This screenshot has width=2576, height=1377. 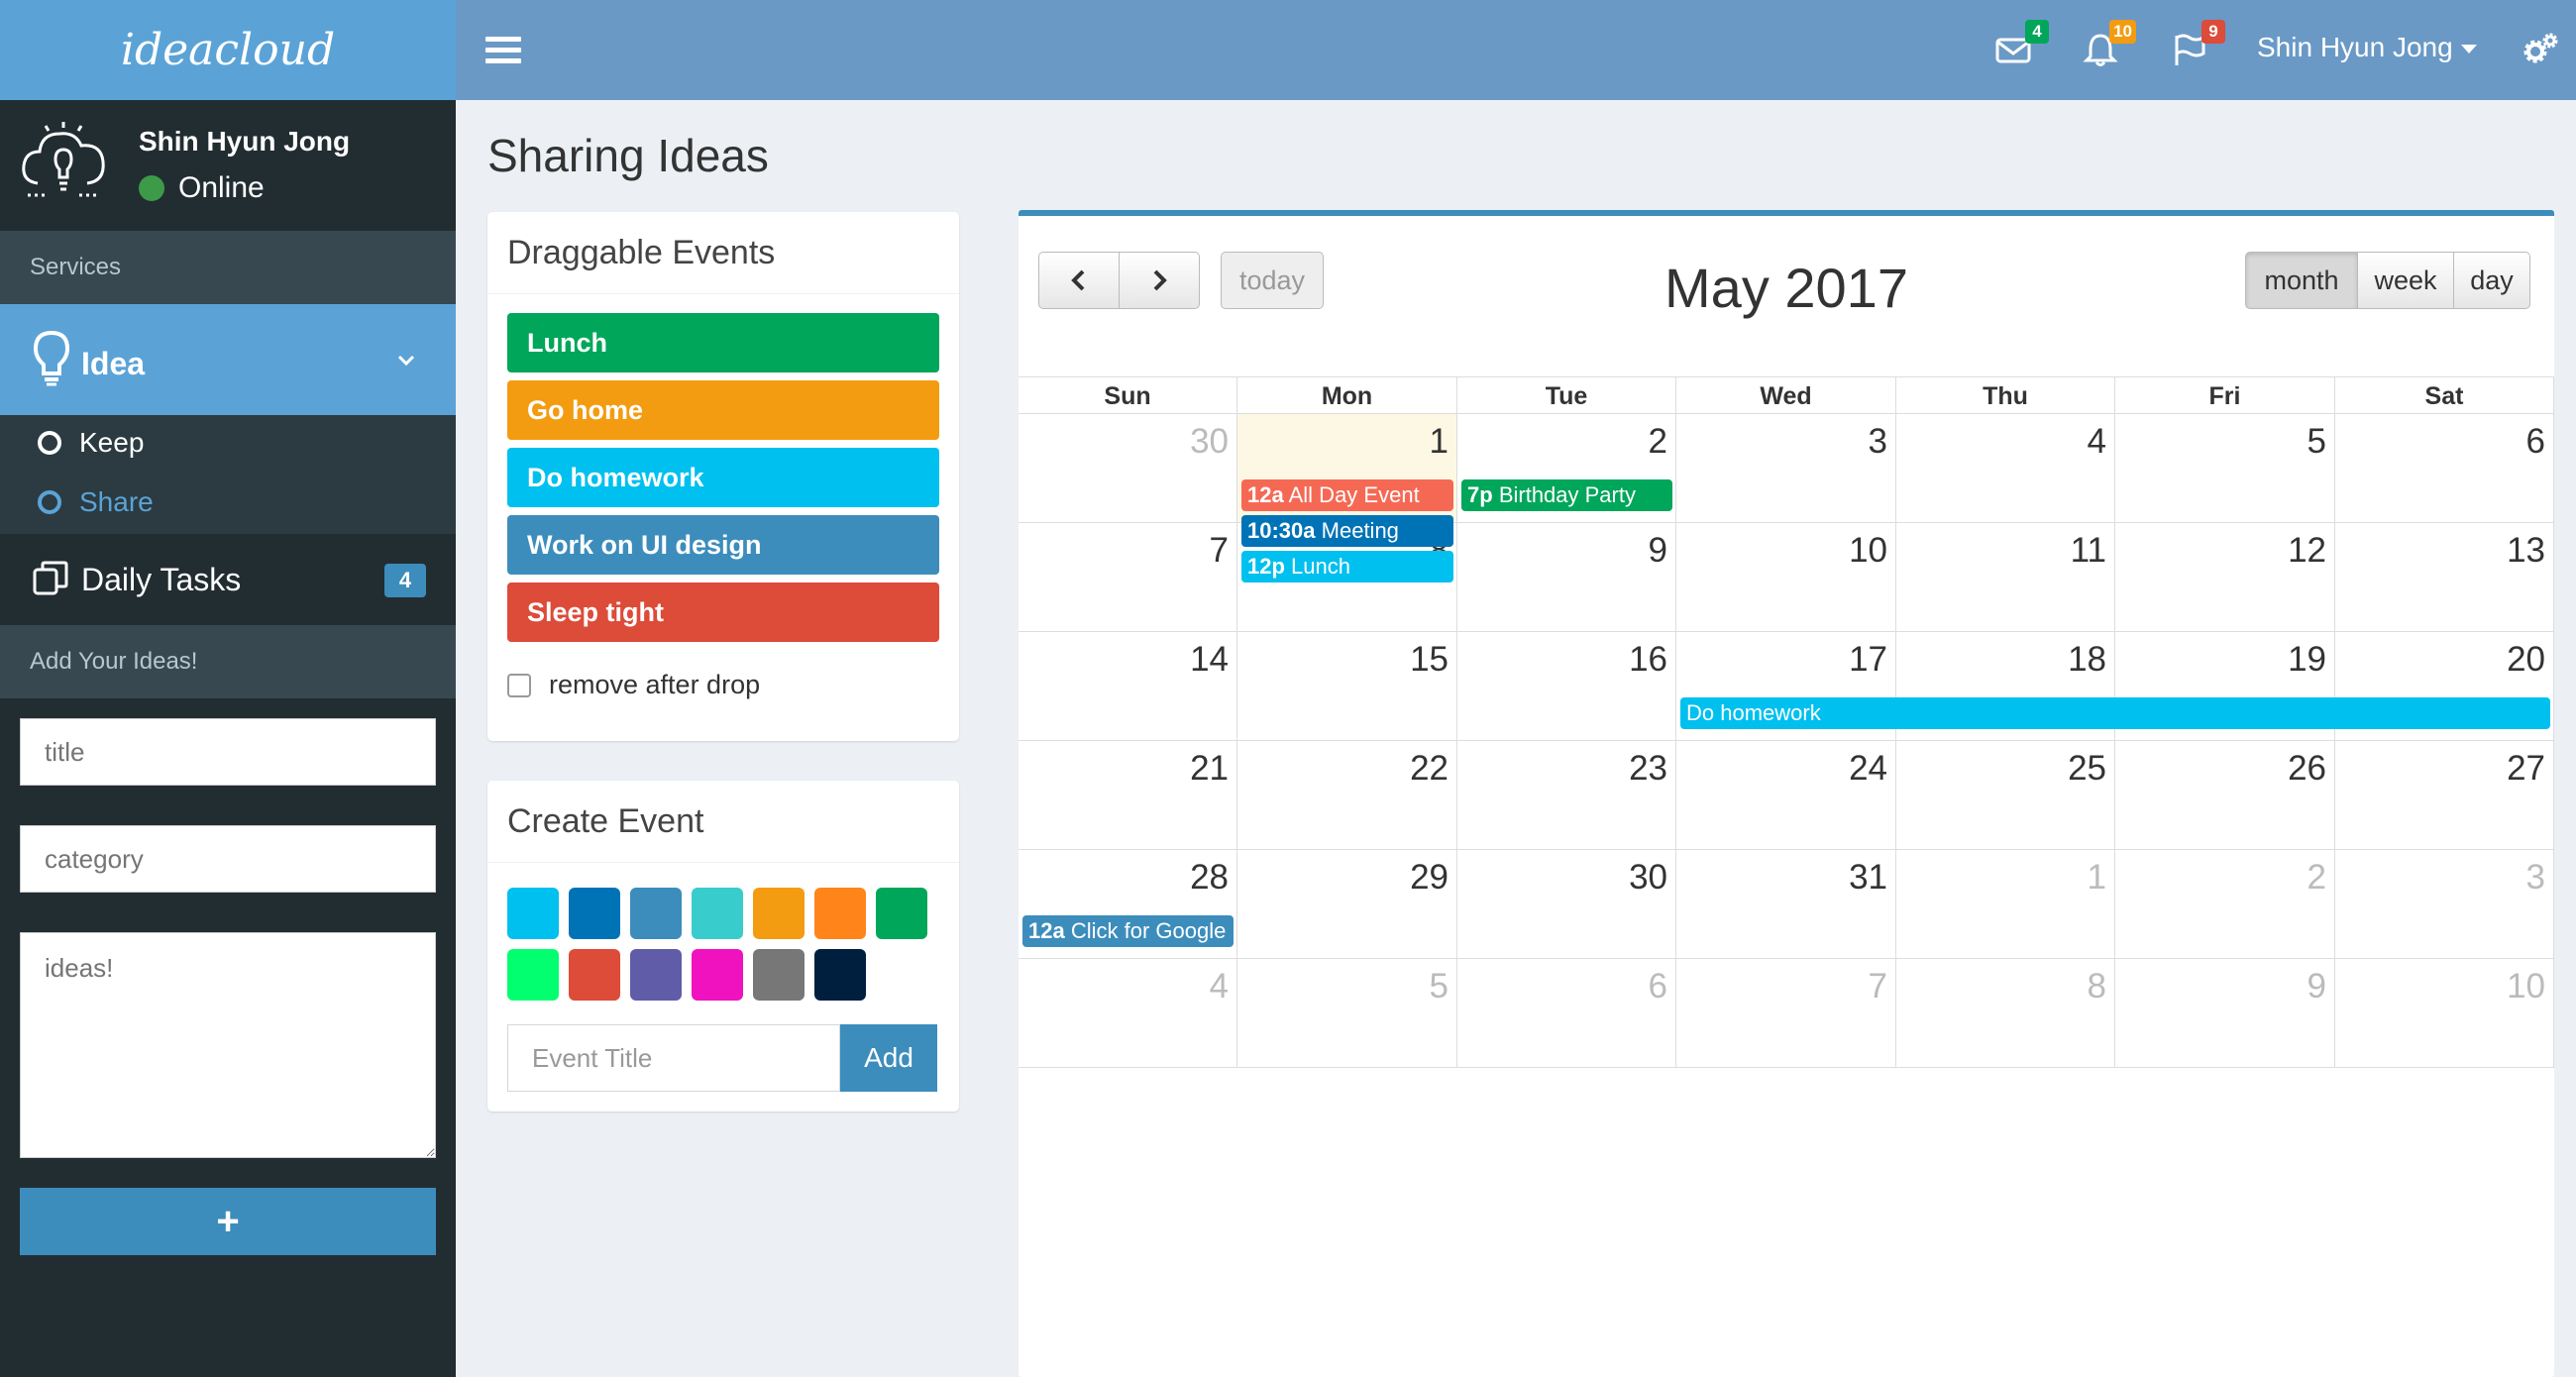 What do you see at coordinates (2021, 46) in the screenshot?
I see `mail-icon: 4` at bounding box center [2021, 46].